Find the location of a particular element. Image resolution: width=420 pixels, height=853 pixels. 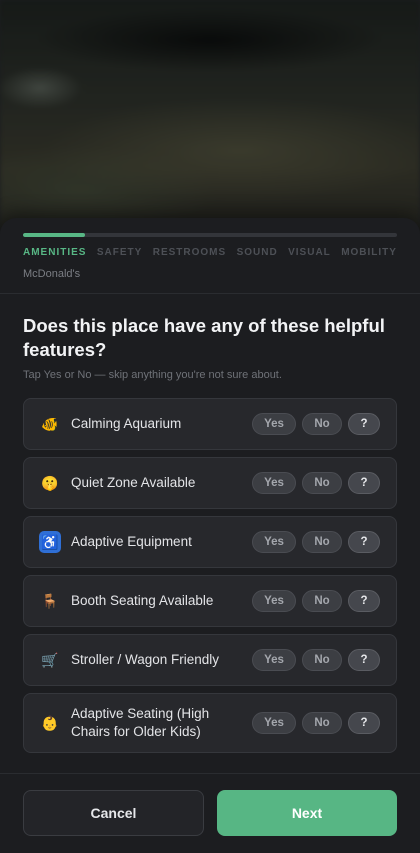

feature-label: Stroller / Wagon Friendly is located at coordinates (145, 659).